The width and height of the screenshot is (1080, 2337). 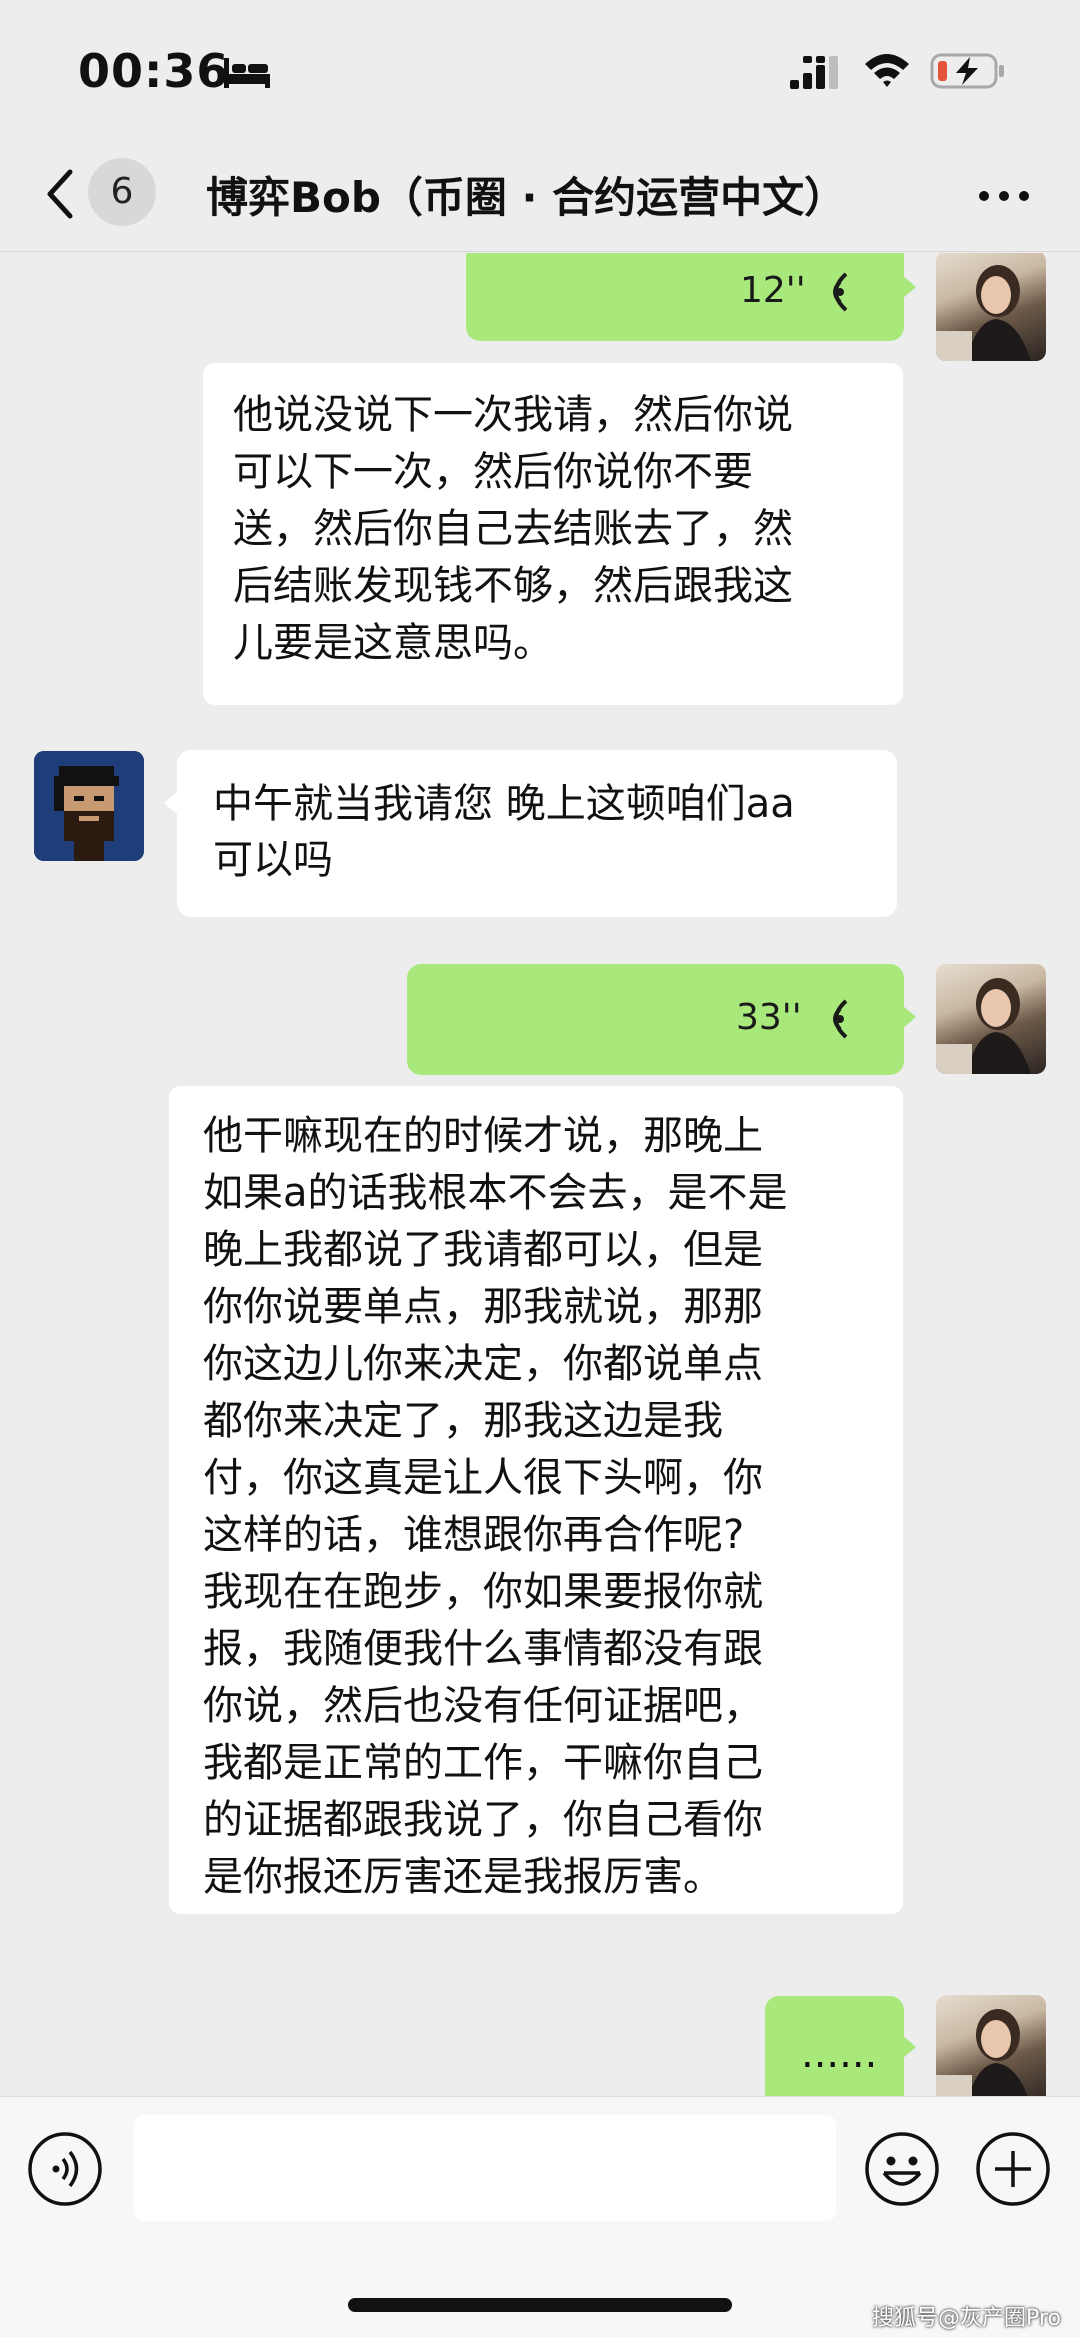 I want to click on voice-input-icon, so click(x=65, y=2169).